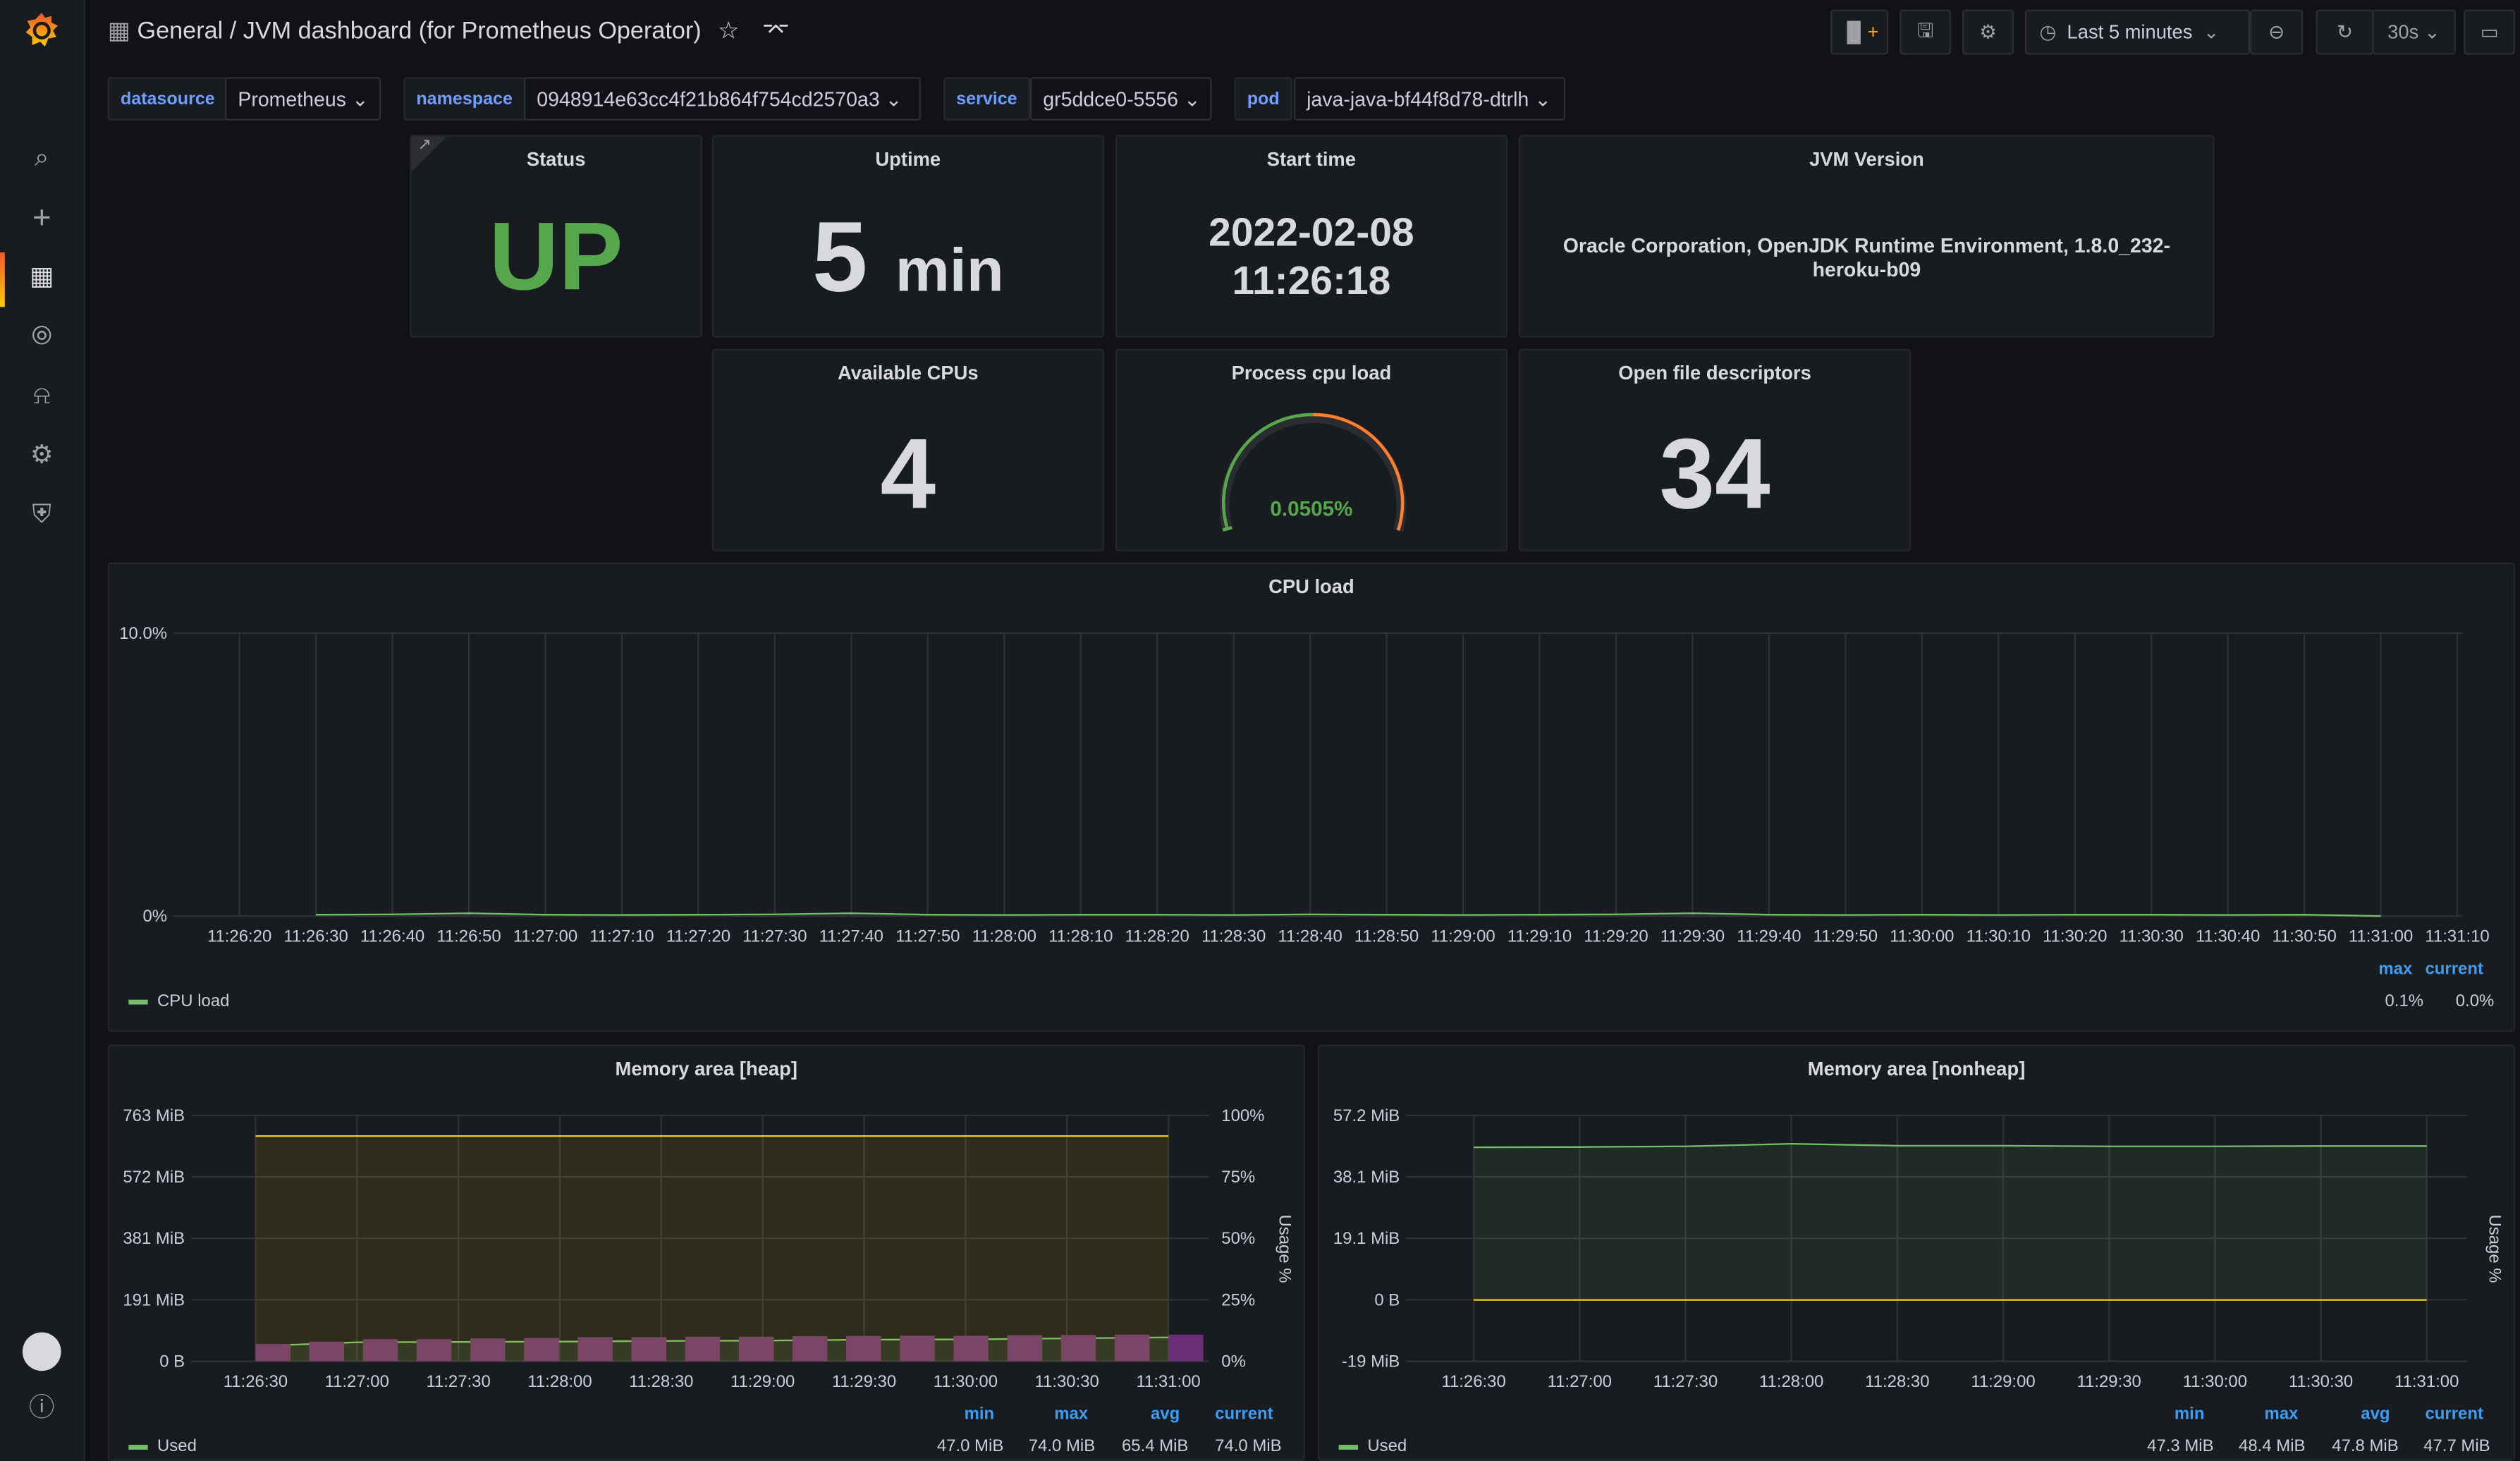 This screenshot has width=2520, height=1461. Describe the element at coordinates (2456, 1446) in the screenshot. I see `legend-value-current: 47.7 MiB` at that location.